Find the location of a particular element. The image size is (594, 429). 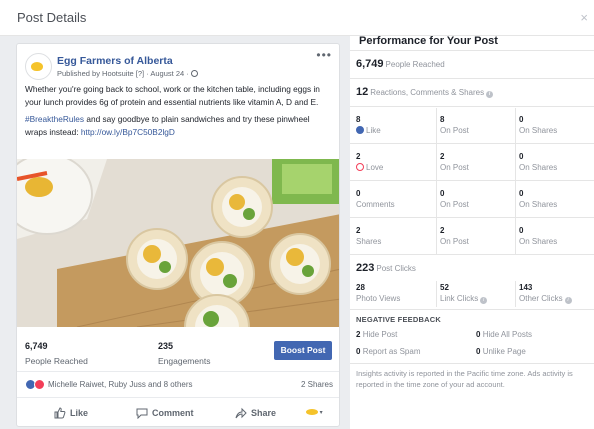

love-on-post-label: On Post is located at coordinates (454, 167).